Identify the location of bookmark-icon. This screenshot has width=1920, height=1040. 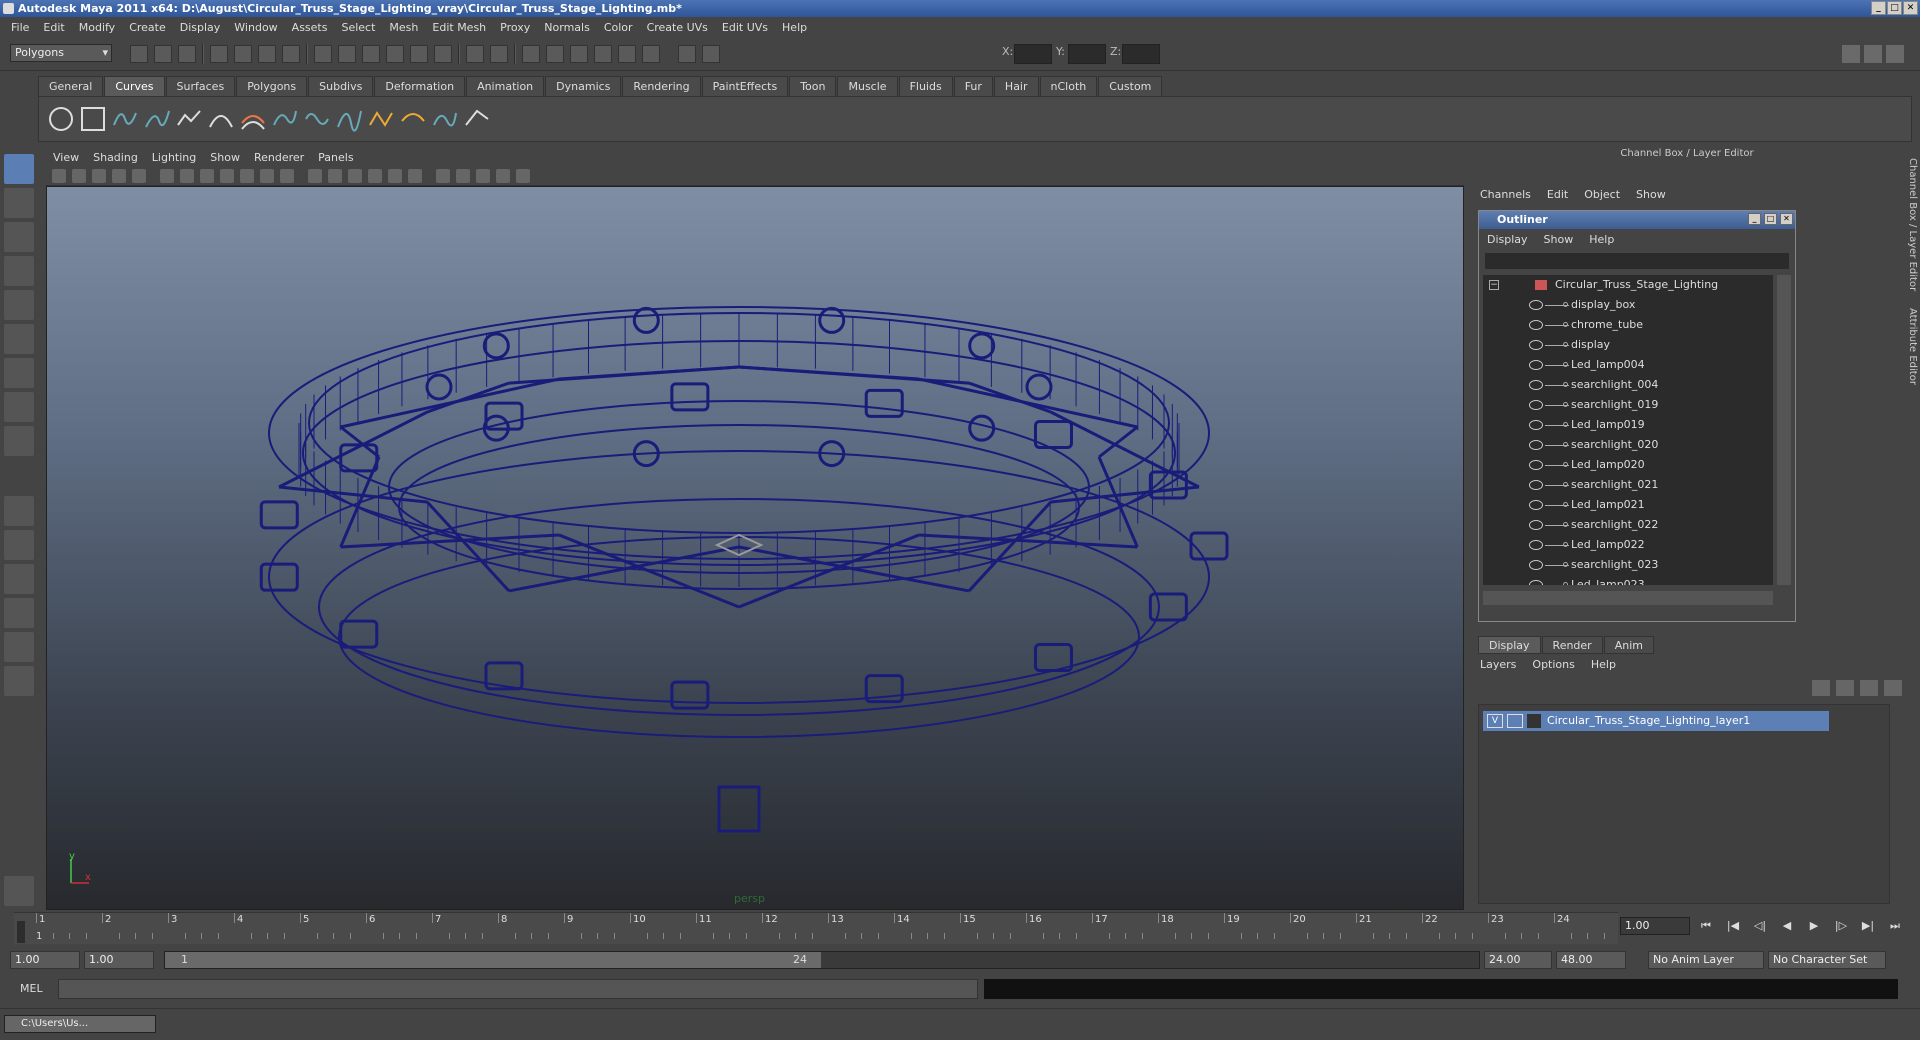
(99, 176).